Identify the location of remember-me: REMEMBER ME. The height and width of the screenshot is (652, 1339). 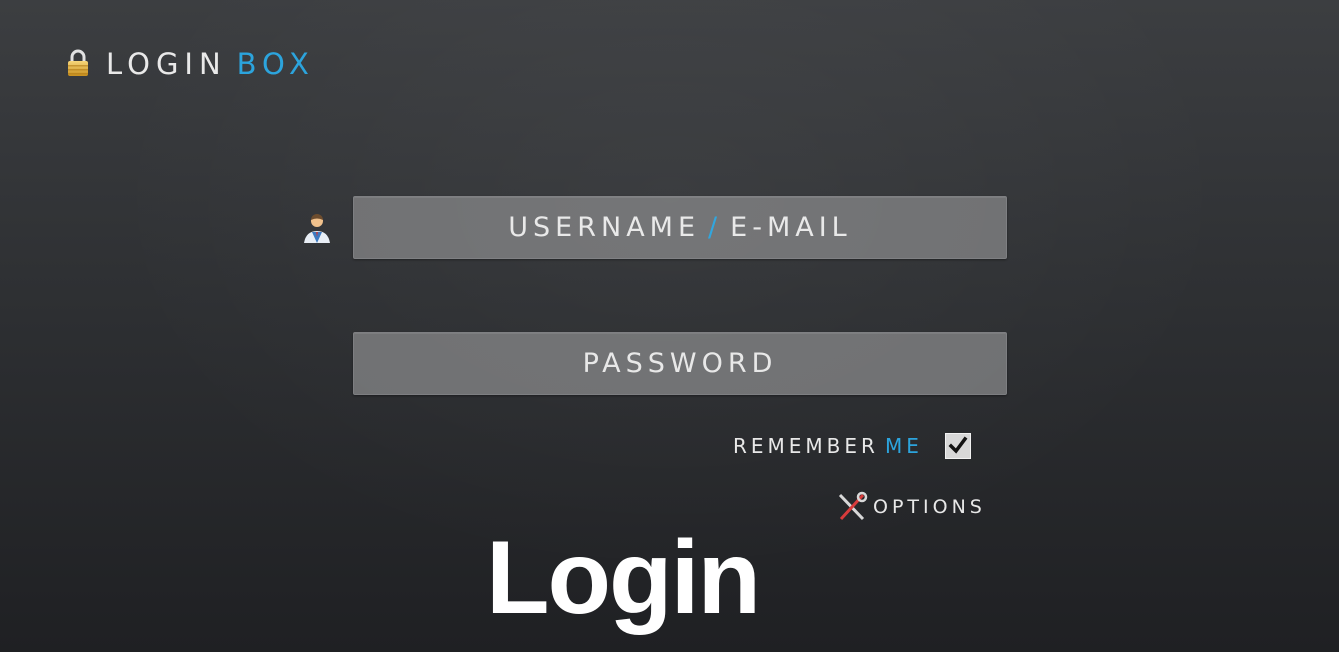
(852, 446).